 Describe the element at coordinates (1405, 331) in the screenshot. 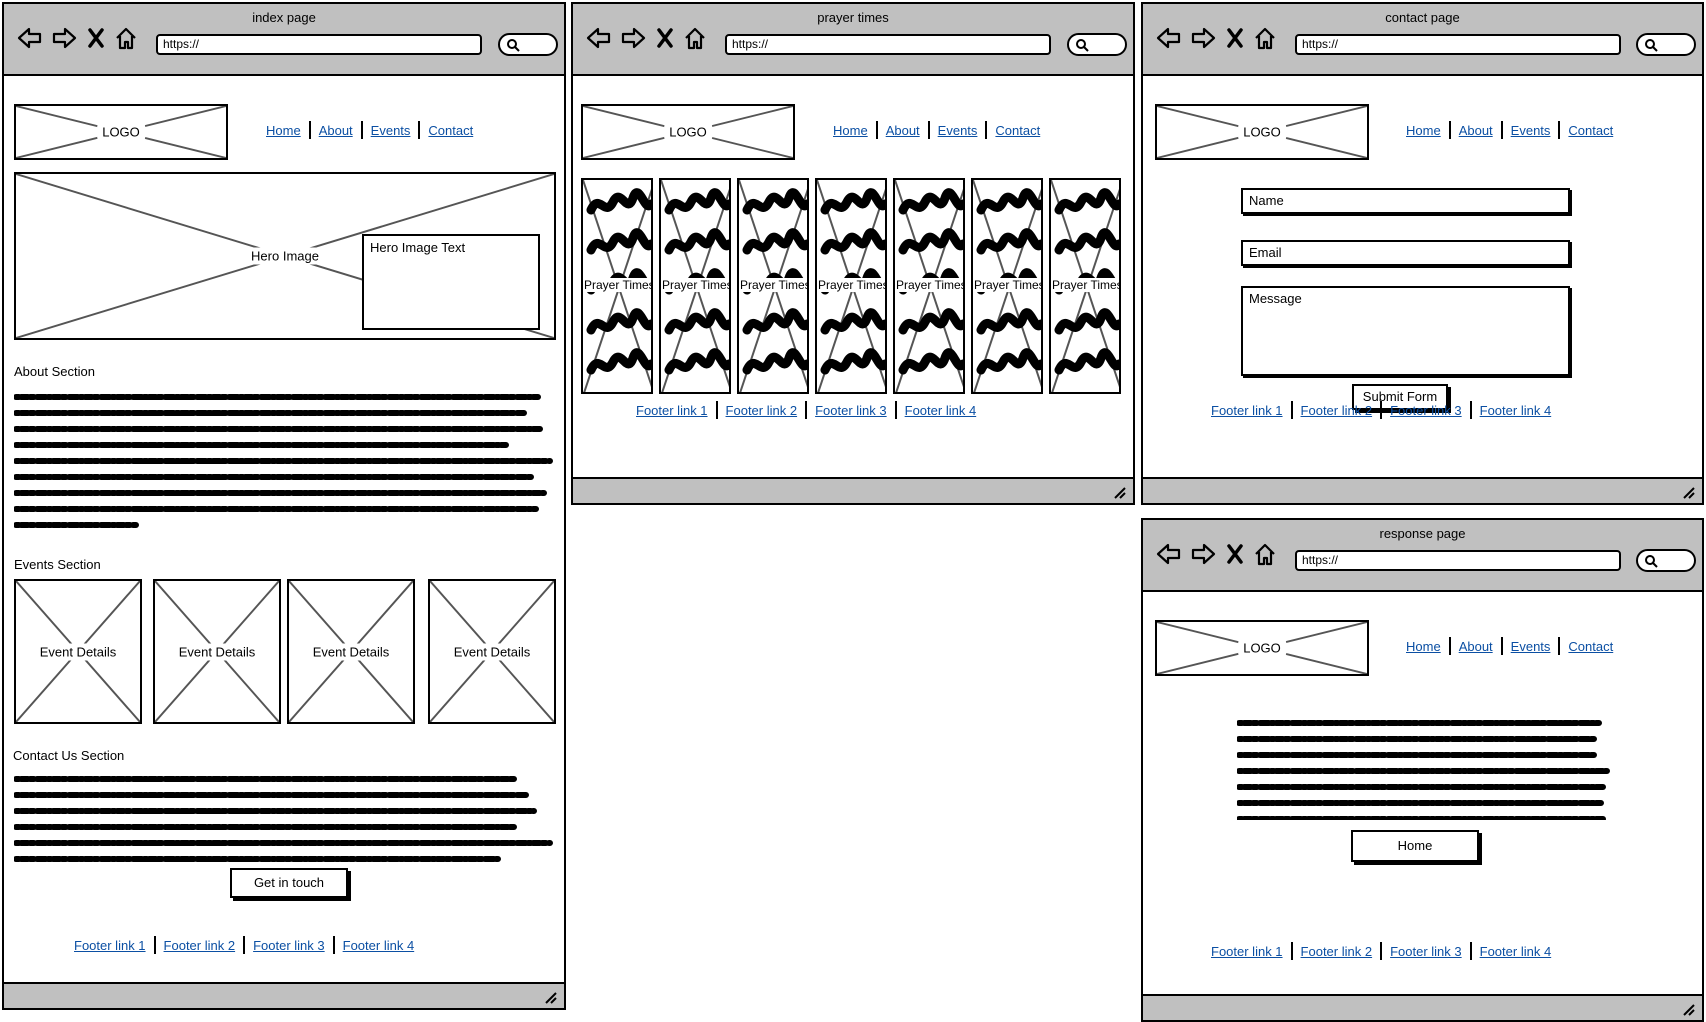

I see `message-field: Message` at that location.